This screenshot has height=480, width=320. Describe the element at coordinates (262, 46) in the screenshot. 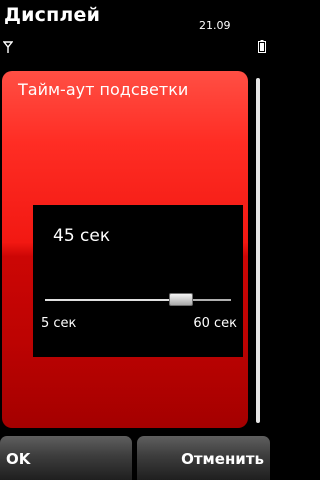

I see `battery-icon` at that location.